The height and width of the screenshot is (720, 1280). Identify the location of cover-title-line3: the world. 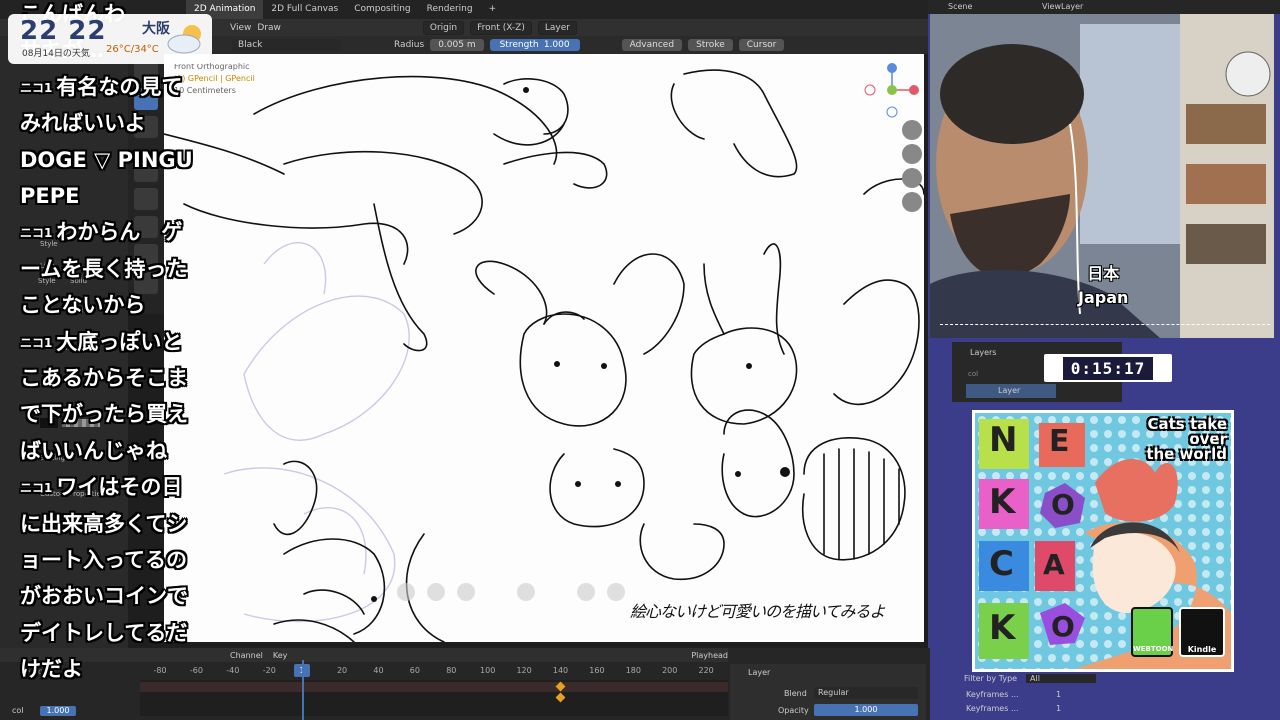
(1186, 454).